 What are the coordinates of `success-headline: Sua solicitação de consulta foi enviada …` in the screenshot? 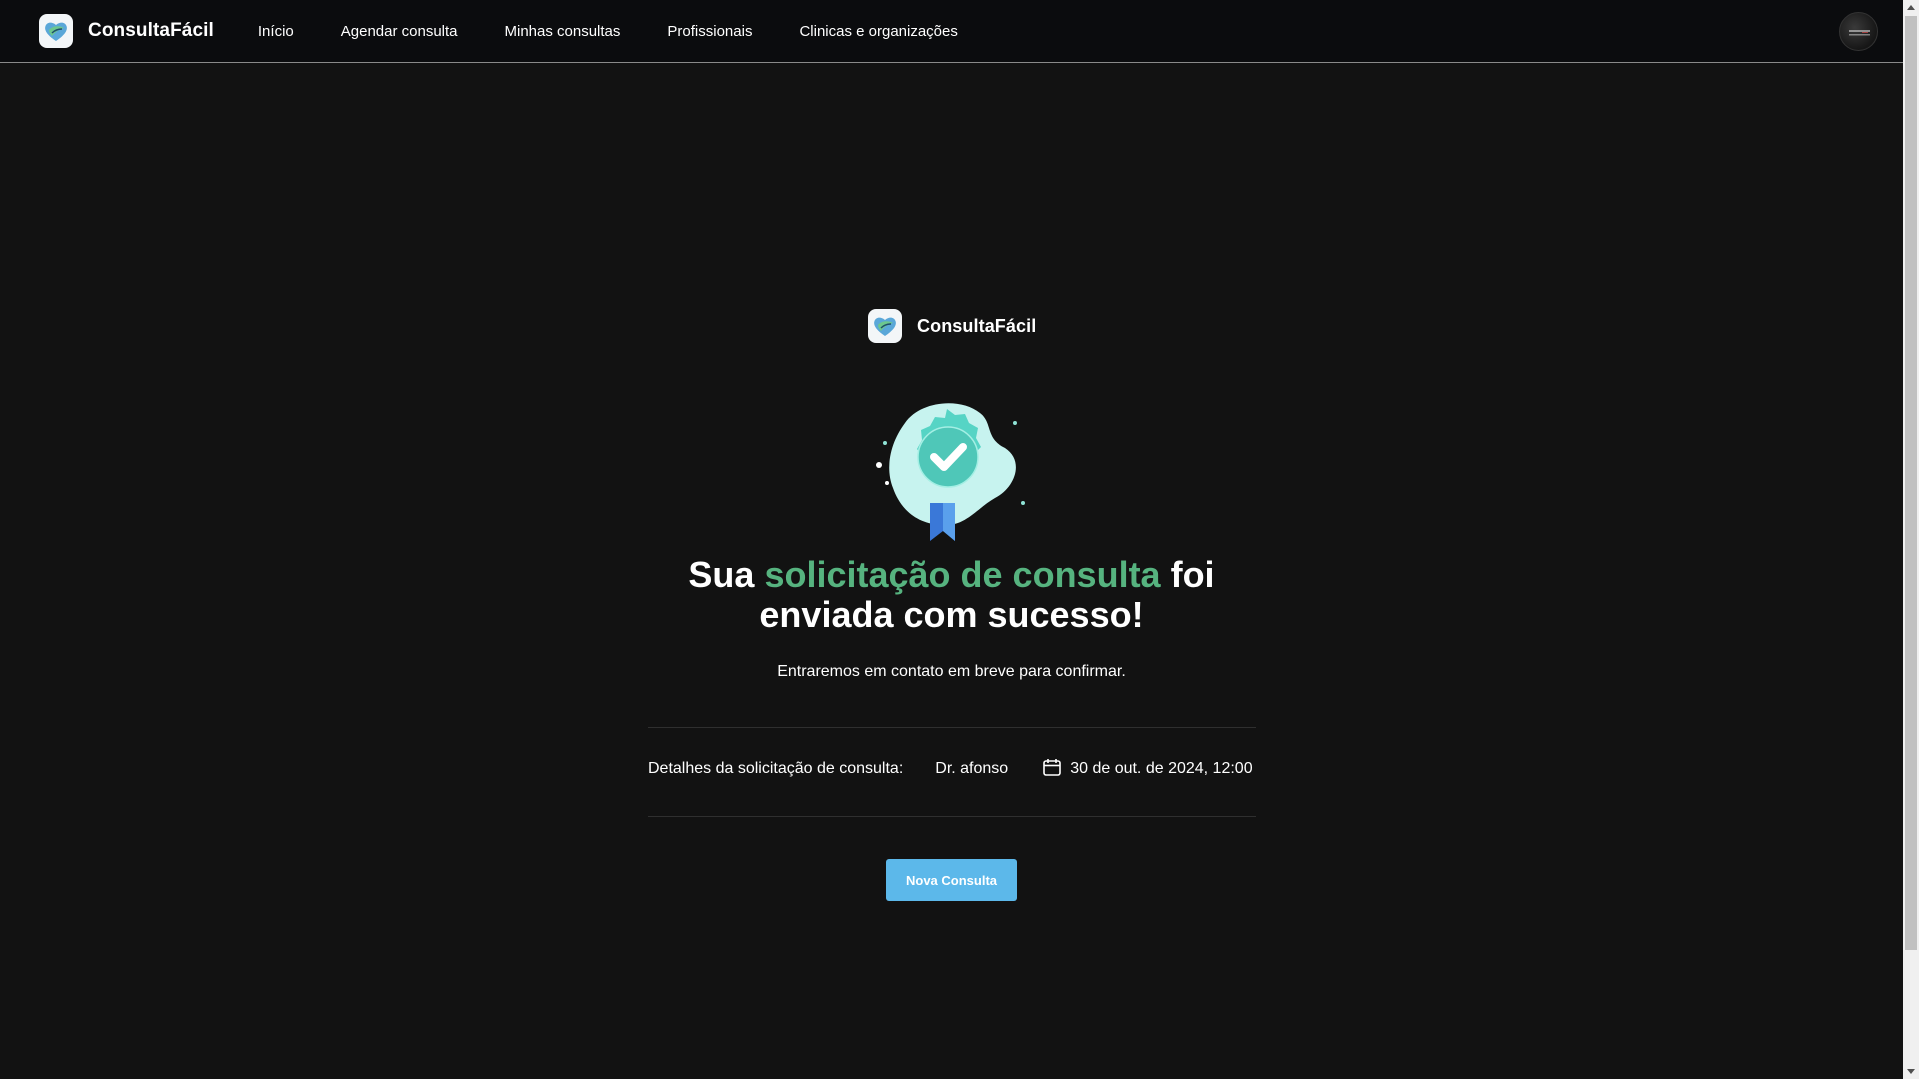 It's located at (951, 595).